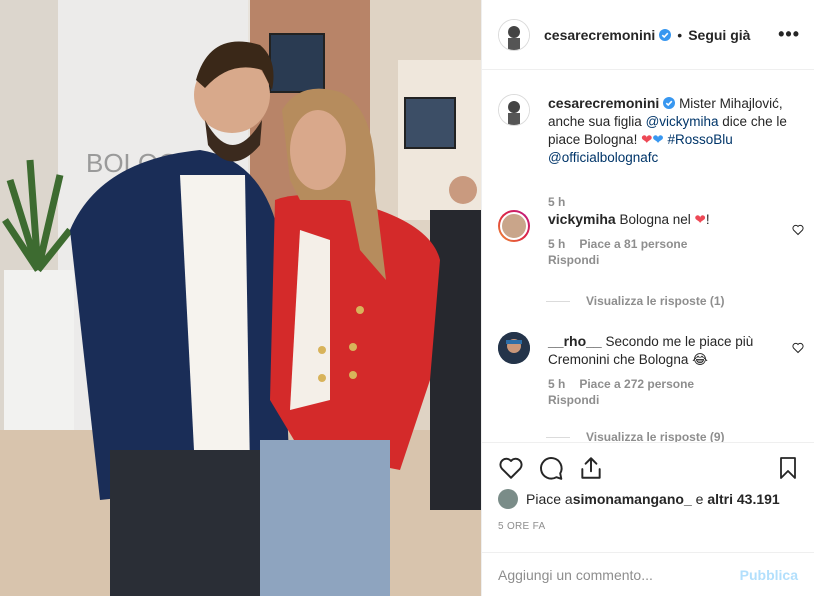  What do you see at coordinates (603, 157) in the screenshot?
I see `mention-link: @officialbolognafc` at bounding box center [603, 157].